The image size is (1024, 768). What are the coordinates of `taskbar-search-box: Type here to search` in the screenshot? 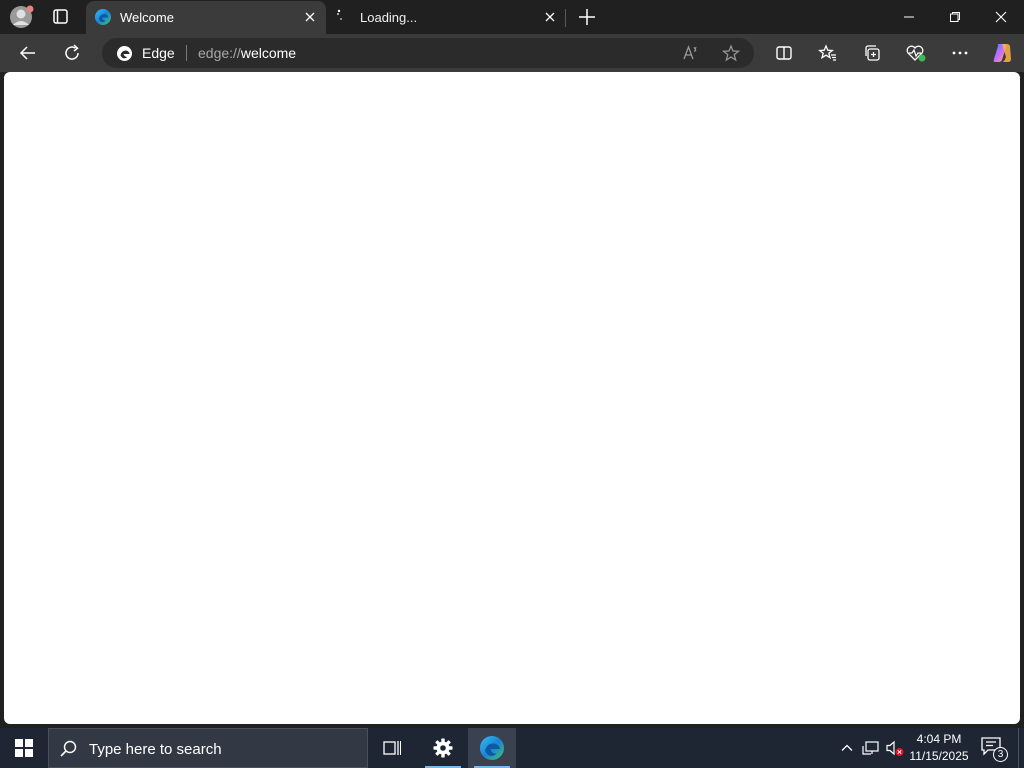 It's located at (208, 748).